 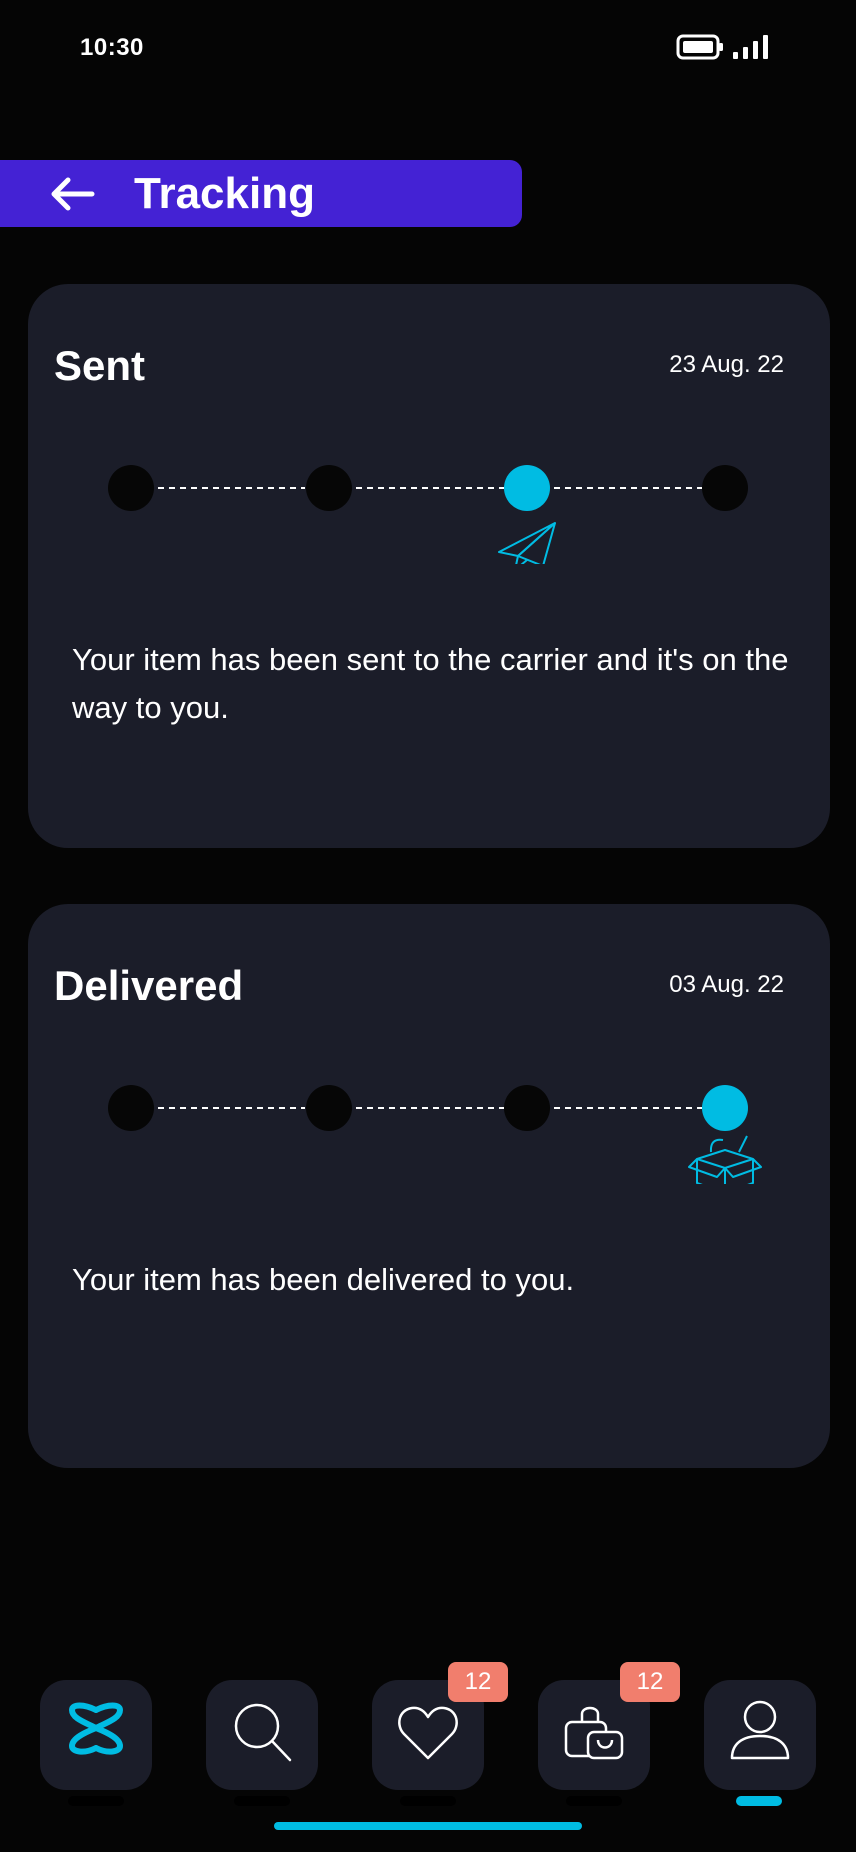 I want to click on home-indicator, so click(x=428, y=1826).